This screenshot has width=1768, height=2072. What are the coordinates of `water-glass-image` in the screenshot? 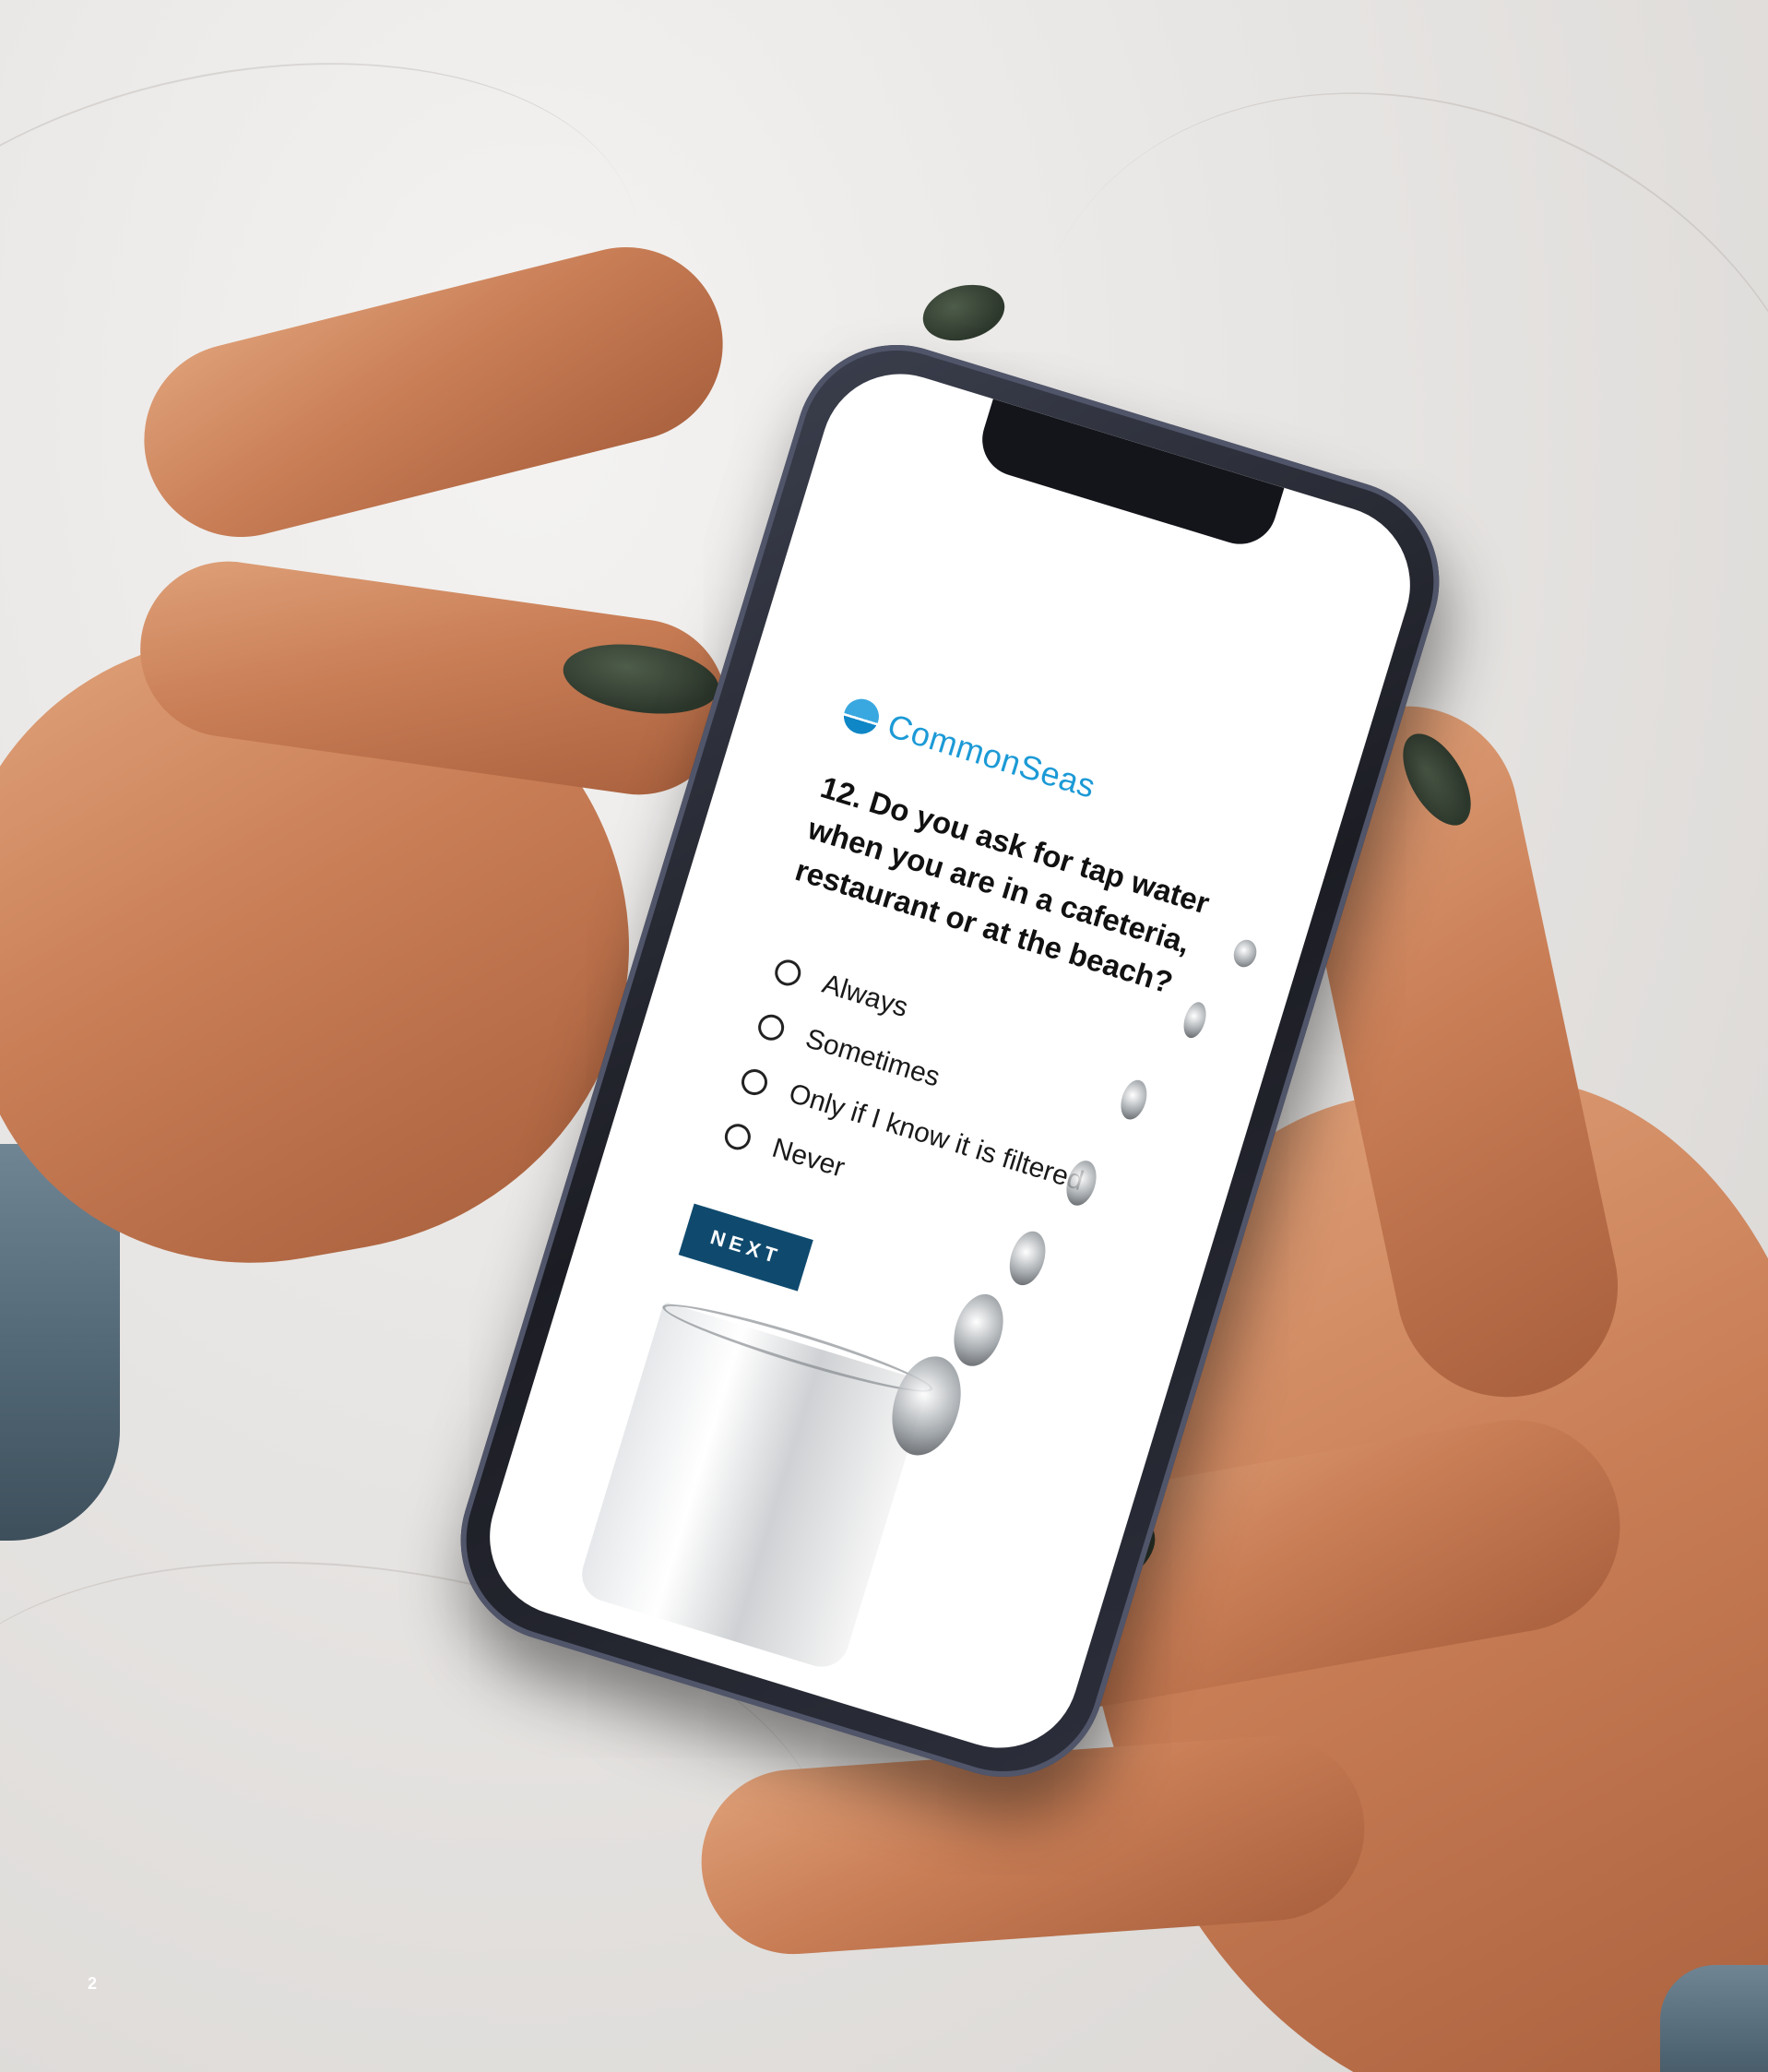 It's located at (752, 1487).